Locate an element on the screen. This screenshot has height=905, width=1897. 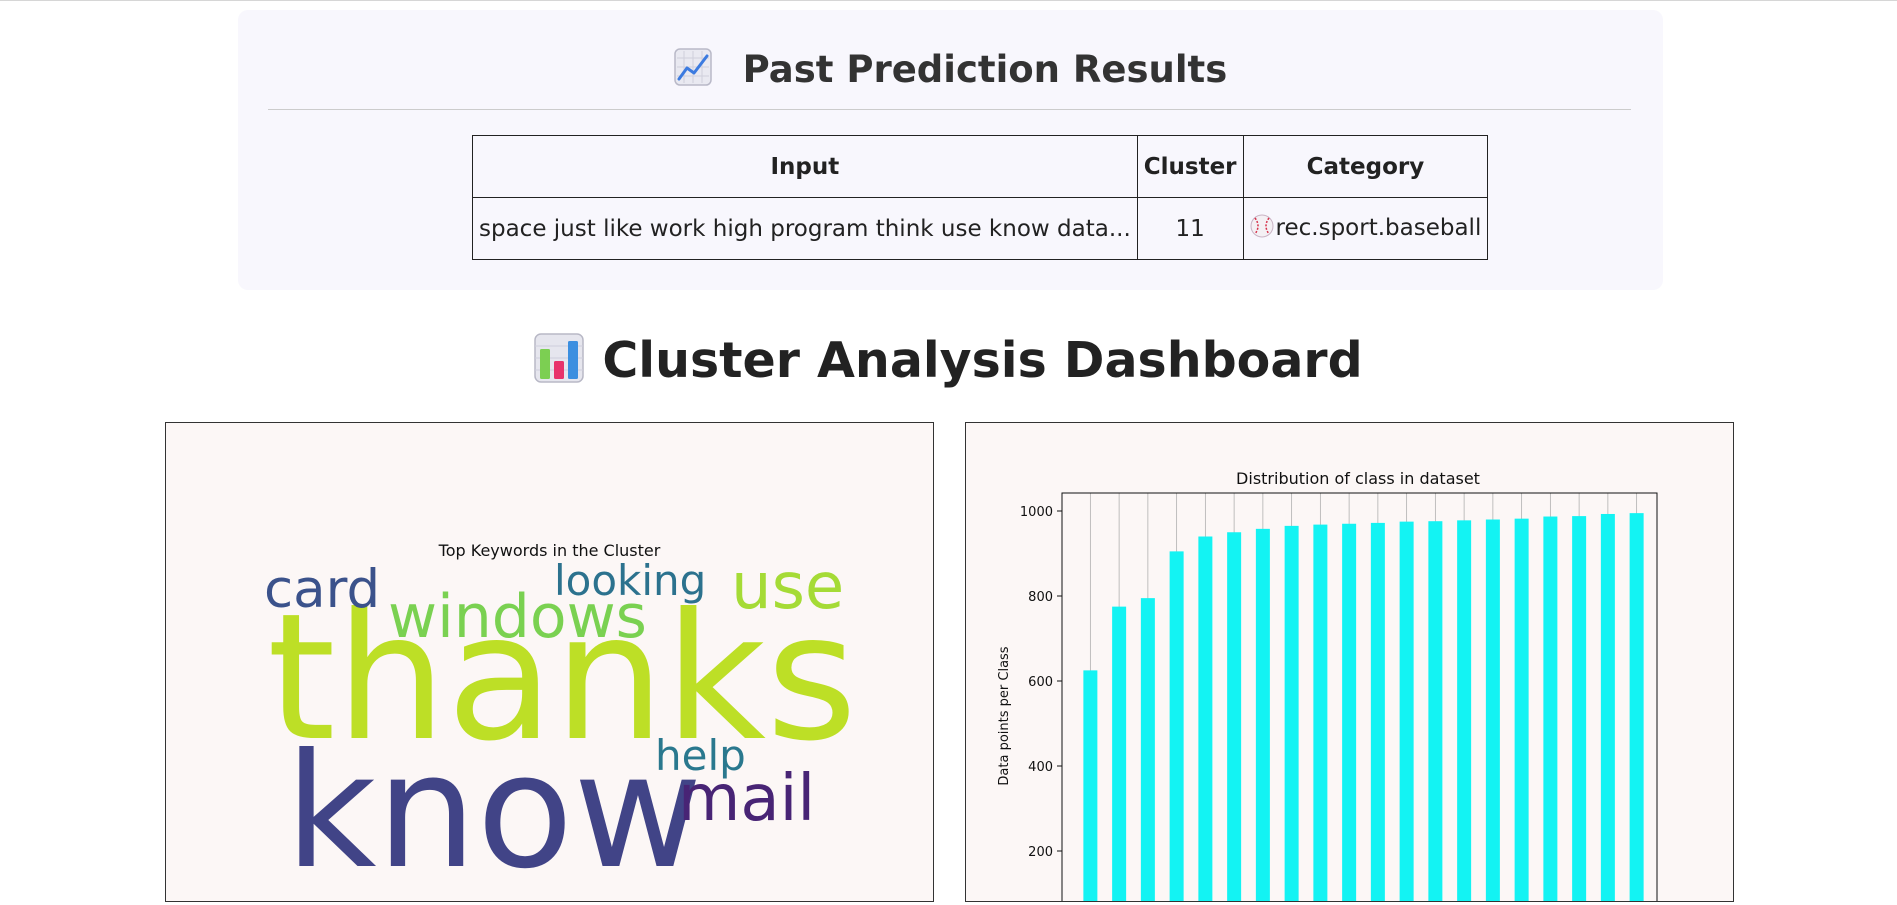
chart-increasing-icon is located at coordinates (693, 71).